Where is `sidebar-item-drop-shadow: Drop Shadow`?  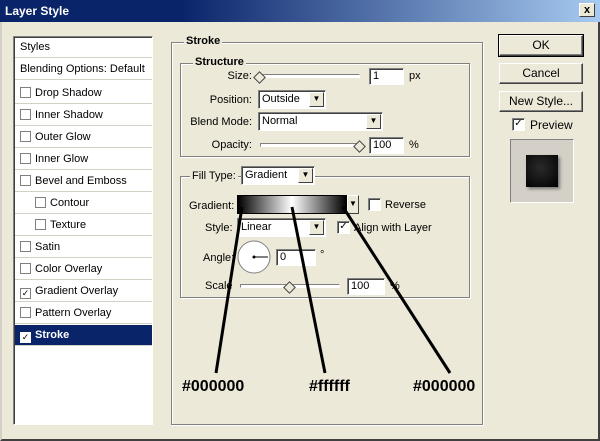 sidebar-item-drop-shadow: Drop Shadow is located at coordinates (83, 93).